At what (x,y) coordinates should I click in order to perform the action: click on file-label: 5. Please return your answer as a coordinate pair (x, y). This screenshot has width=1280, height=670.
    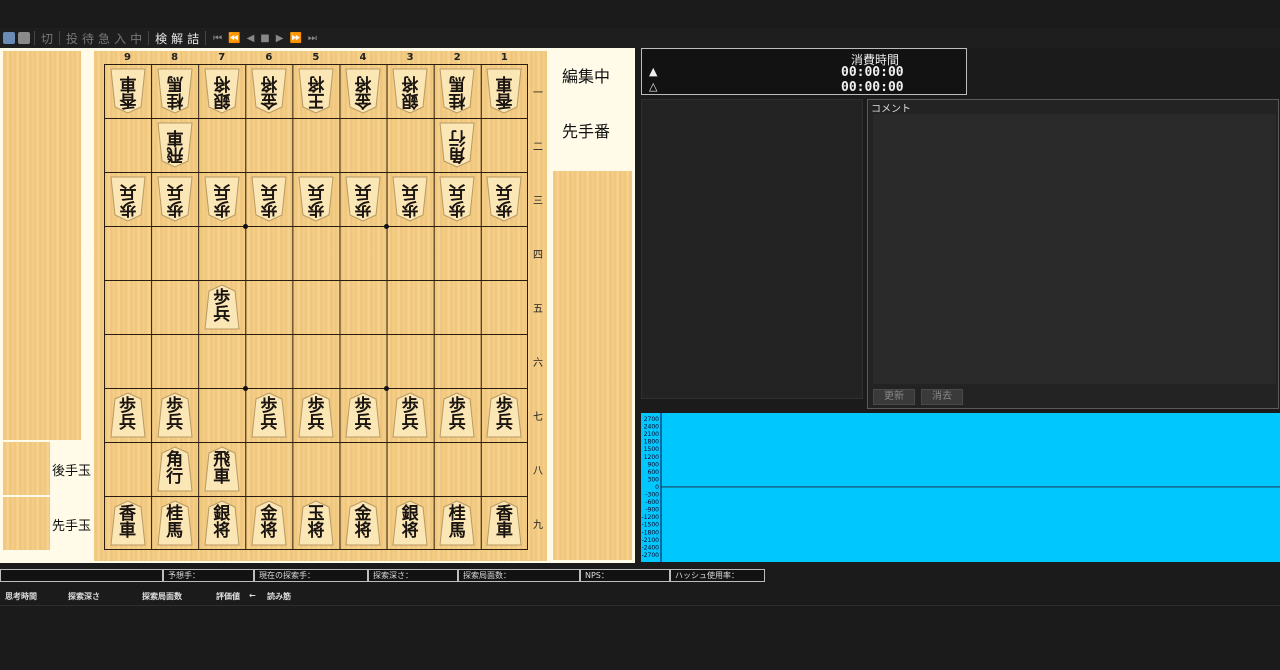
    Looking at the image, I should click on (316, 57).